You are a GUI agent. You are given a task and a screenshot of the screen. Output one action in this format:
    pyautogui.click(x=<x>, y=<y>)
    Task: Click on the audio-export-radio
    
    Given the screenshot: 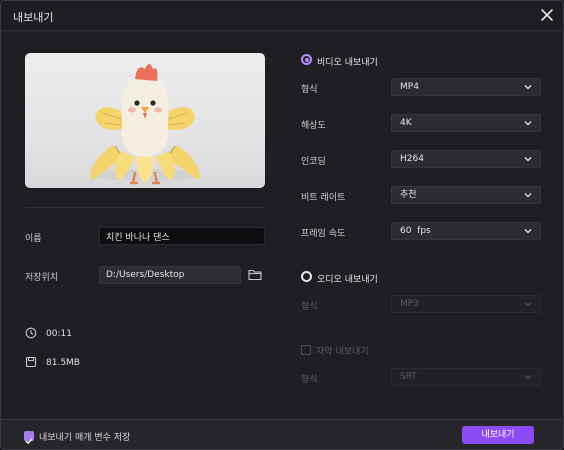 What is the action you would take?
    pyautogui.click(x=306, y=276)
    